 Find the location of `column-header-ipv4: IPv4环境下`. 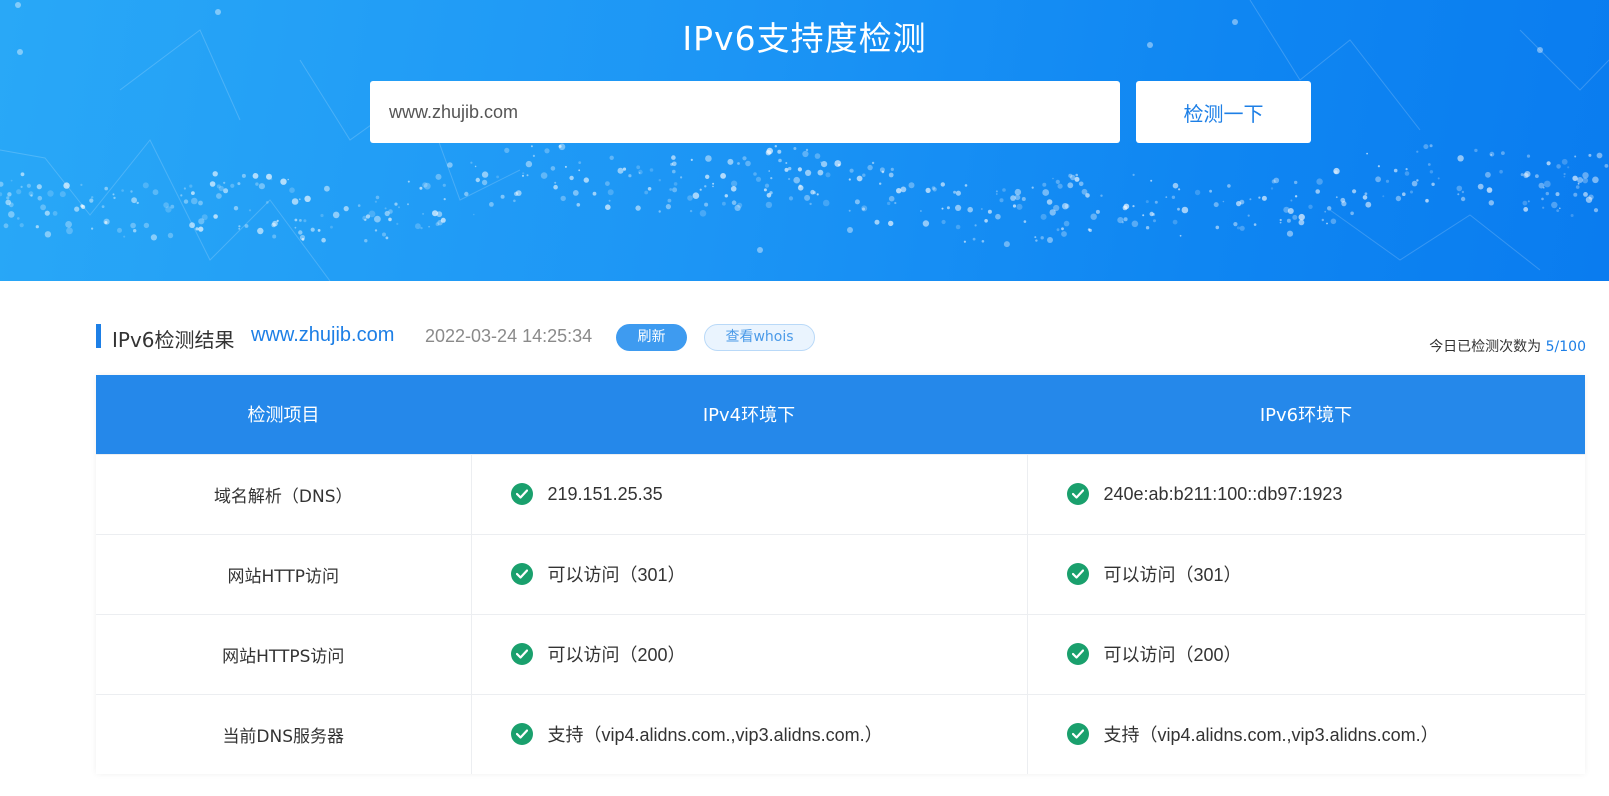

column-header-ipv4: IPv4环境下 is located at coordinates (749, 414).